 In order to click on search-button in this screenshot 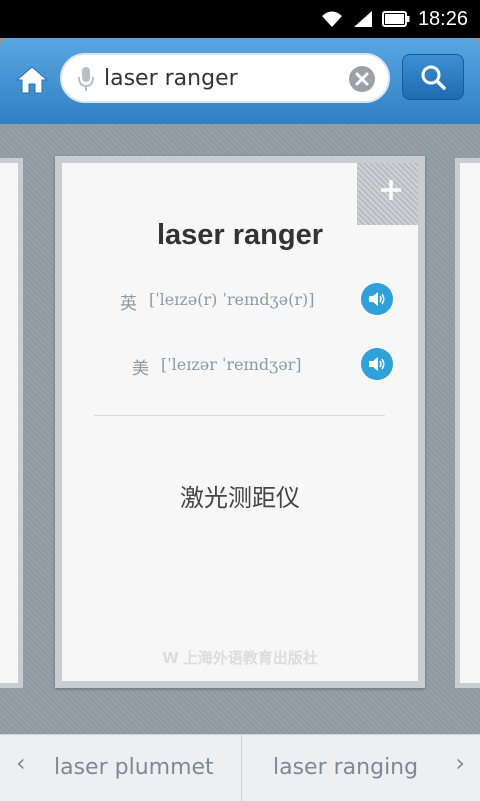, I will do `click(433, 77)`.